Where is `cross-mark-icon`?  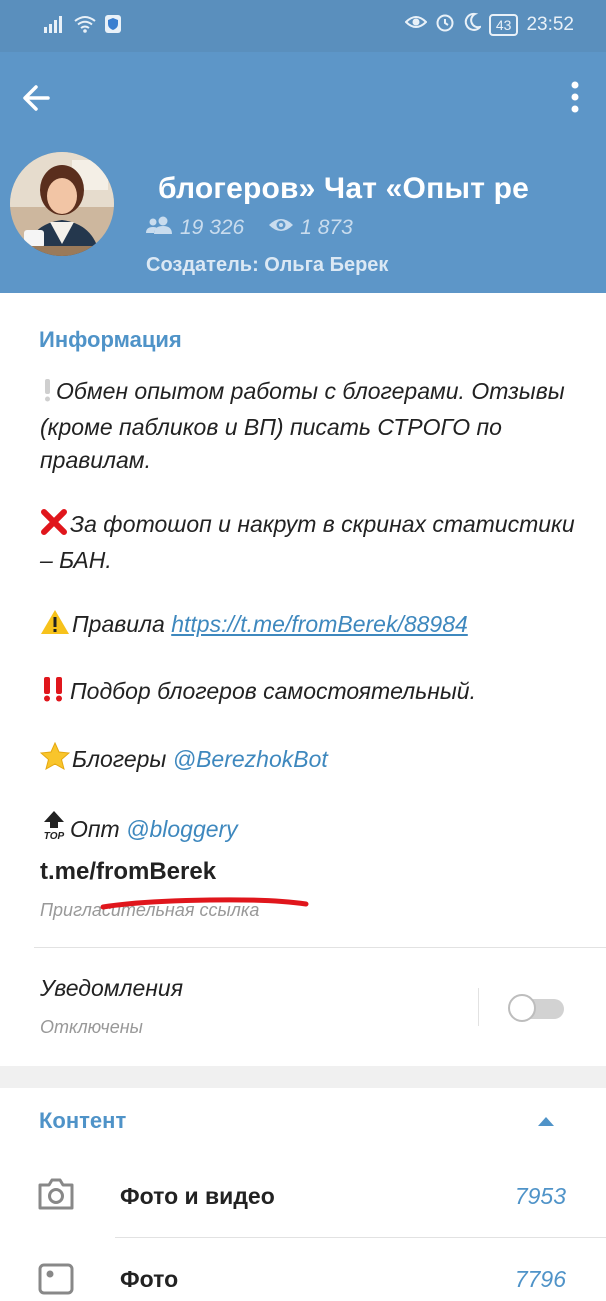 cross-mark-icon is located at coordinates (54, 526).